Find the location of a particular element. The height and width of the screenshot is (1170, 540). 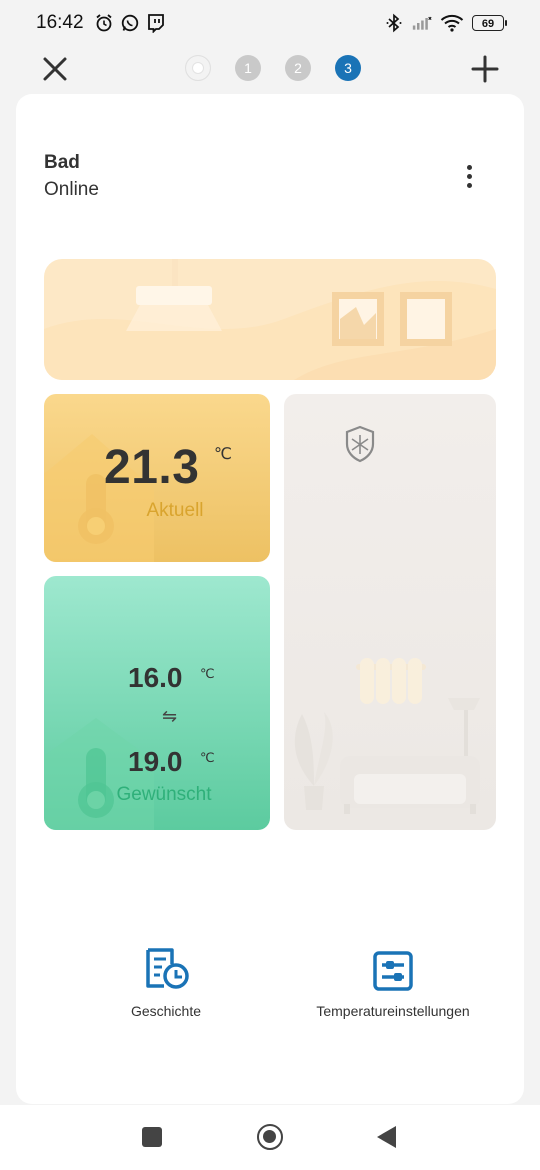

target-temperature-label: Gewünscht is located at coordinates (164, 794).